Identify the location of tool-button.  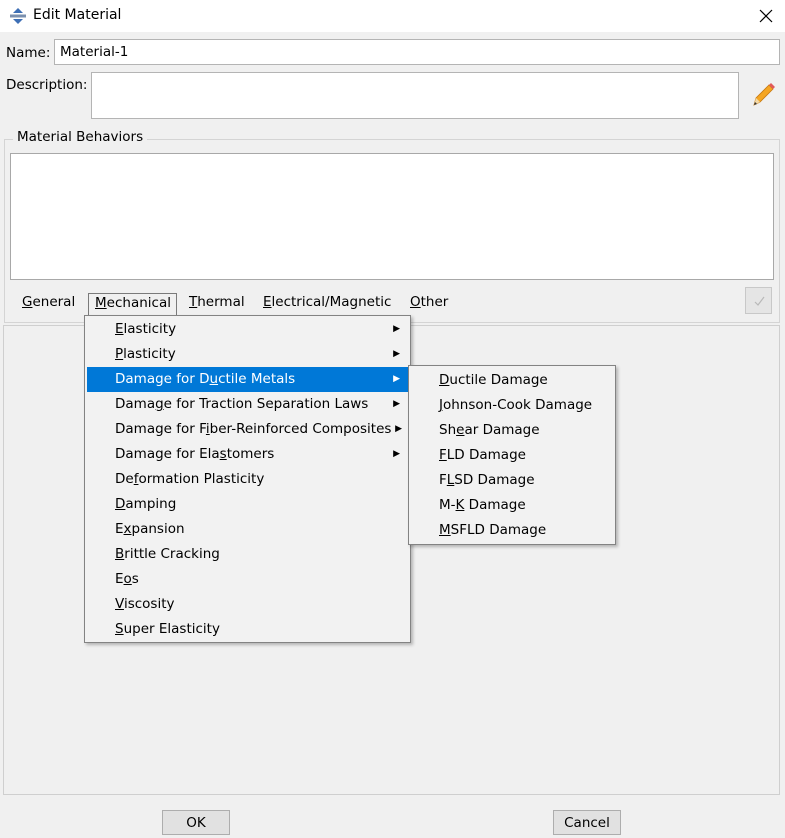
(758, 300).